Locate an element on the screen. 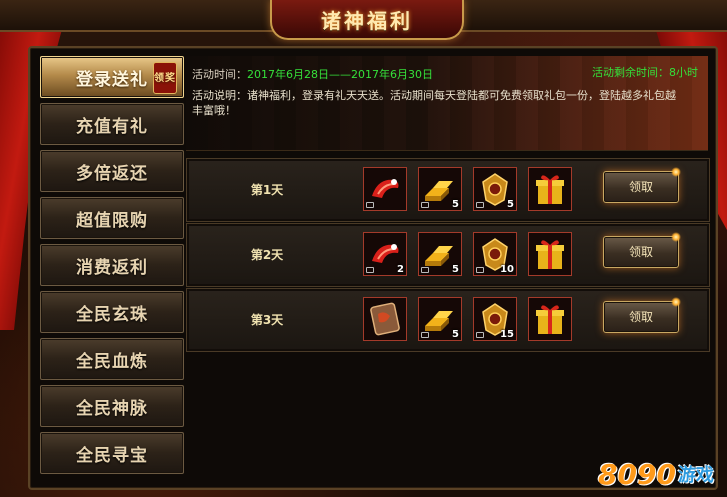  window-title: 诸神福利 is located at coordinates (367, 20).